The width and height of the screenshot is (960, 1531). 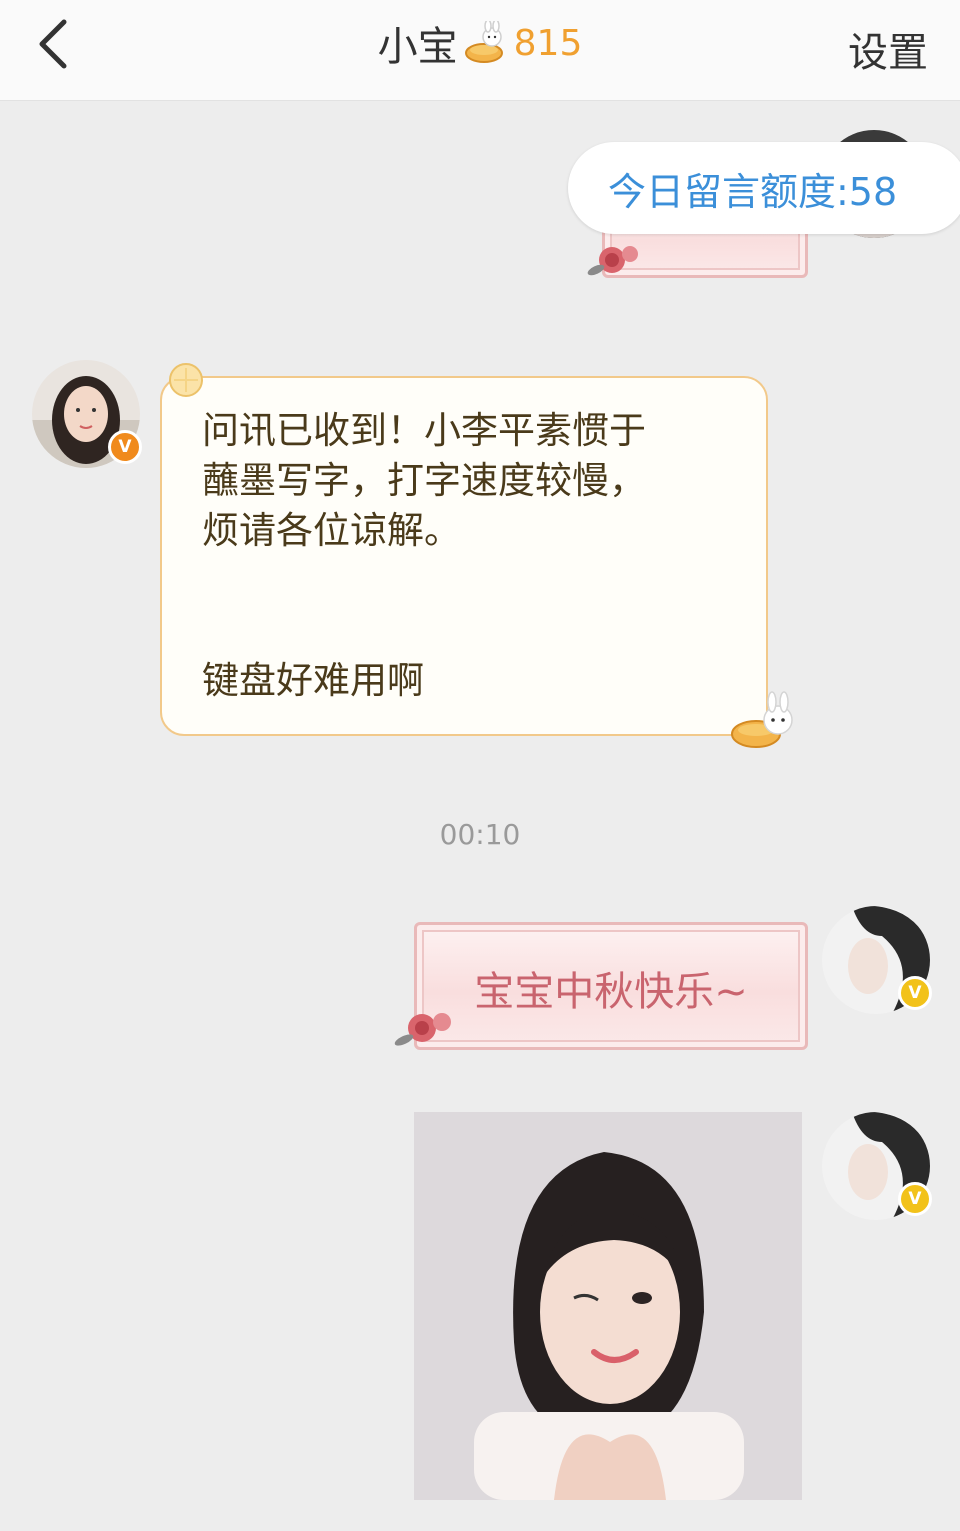 I want to click on top-bar: 小宝 815 设置, so click(x=480, y=50).